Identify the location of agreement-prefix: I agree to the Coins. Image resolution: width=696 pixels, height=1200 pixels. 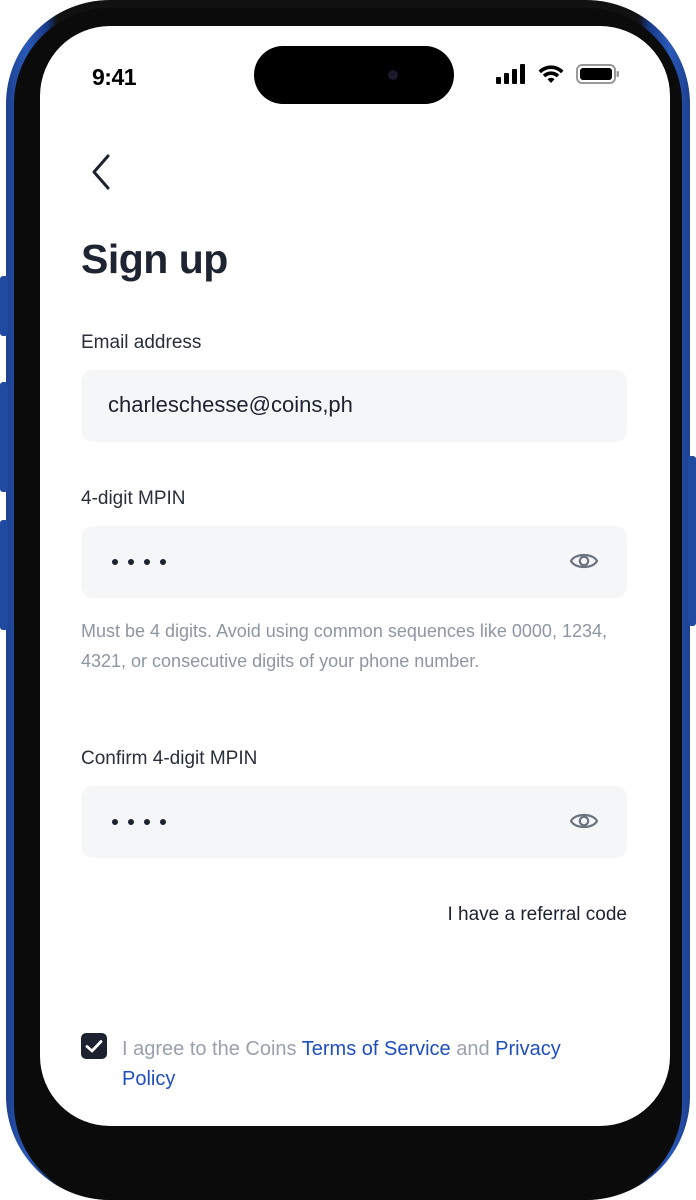
(212, 1049).